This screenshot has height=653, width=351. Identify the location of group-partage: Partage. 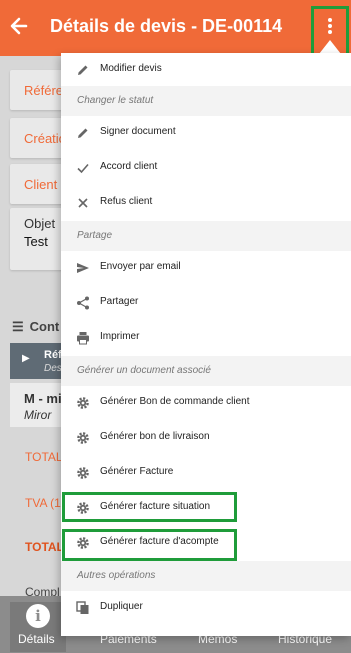
(206, 236).